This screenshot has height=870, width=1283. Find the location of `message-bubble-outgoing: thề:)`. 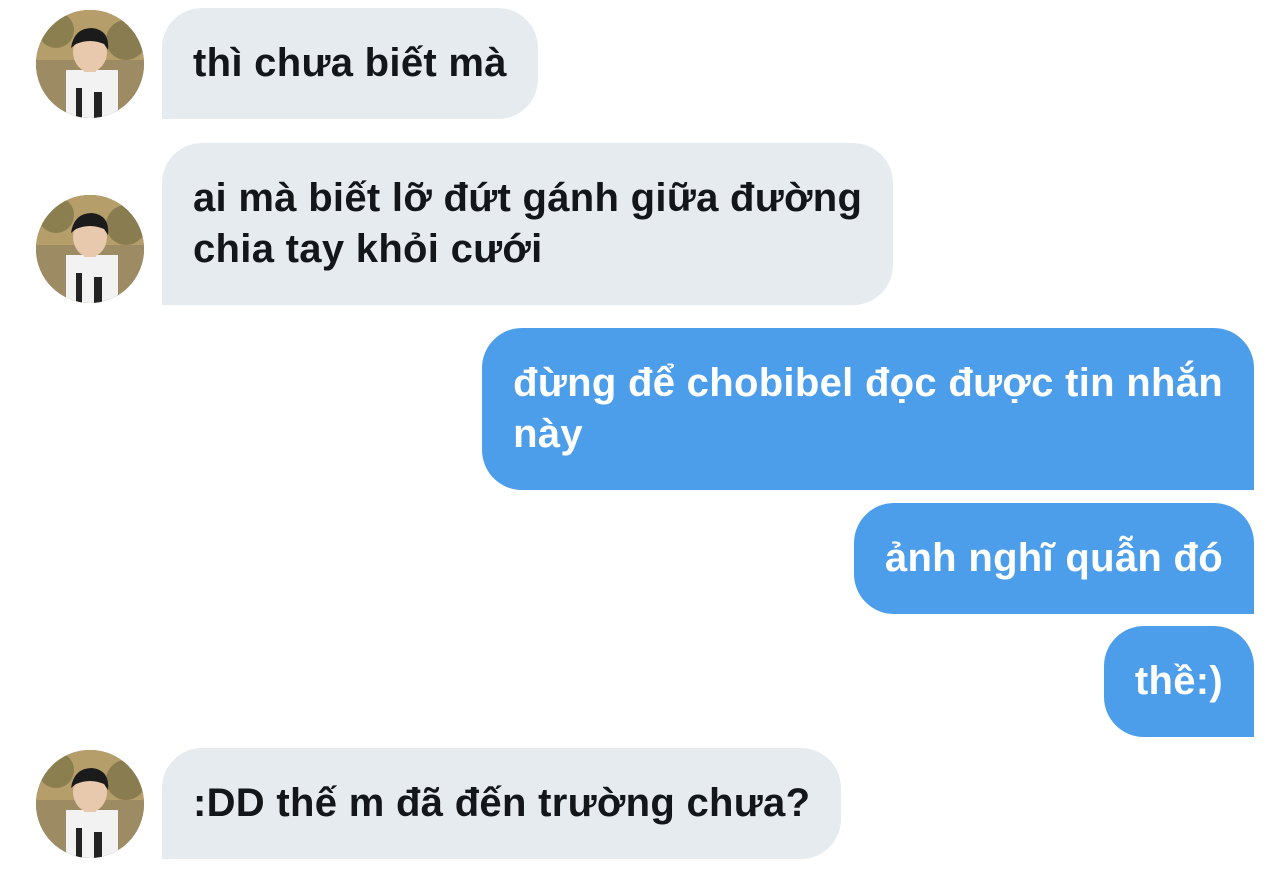

message-bubble-outgoing: thề:) is located at coordinates (1178, 681).